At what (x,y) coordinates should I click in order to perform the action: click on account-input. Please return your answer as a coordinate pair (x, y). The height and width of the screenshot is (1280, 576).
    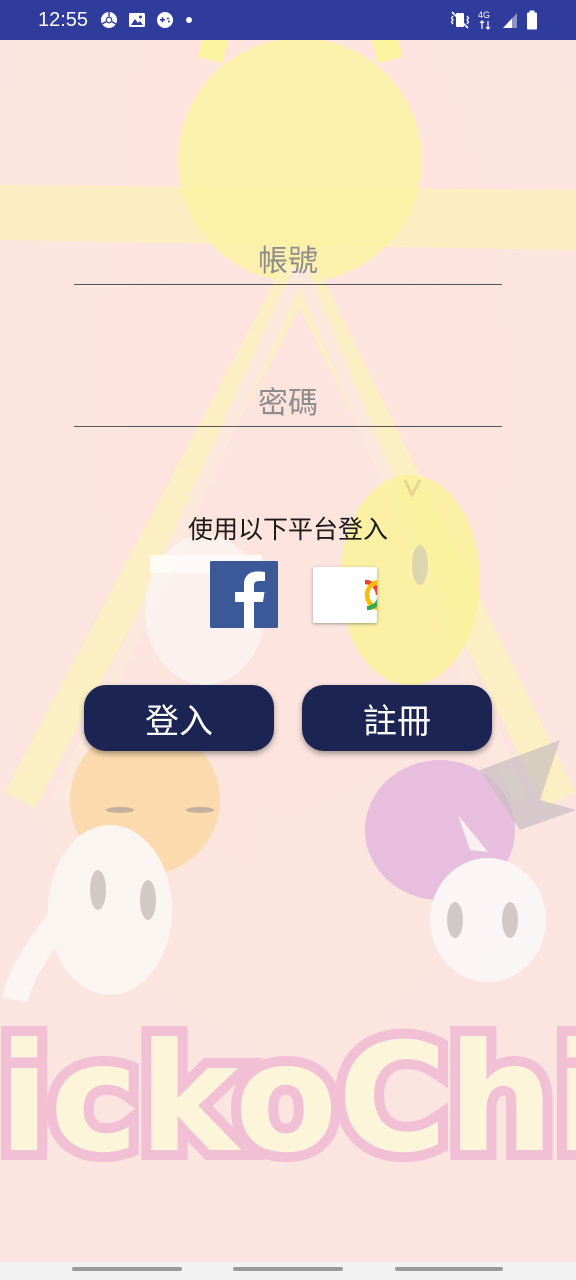
    Looking at the image, I should click on (288, 261).